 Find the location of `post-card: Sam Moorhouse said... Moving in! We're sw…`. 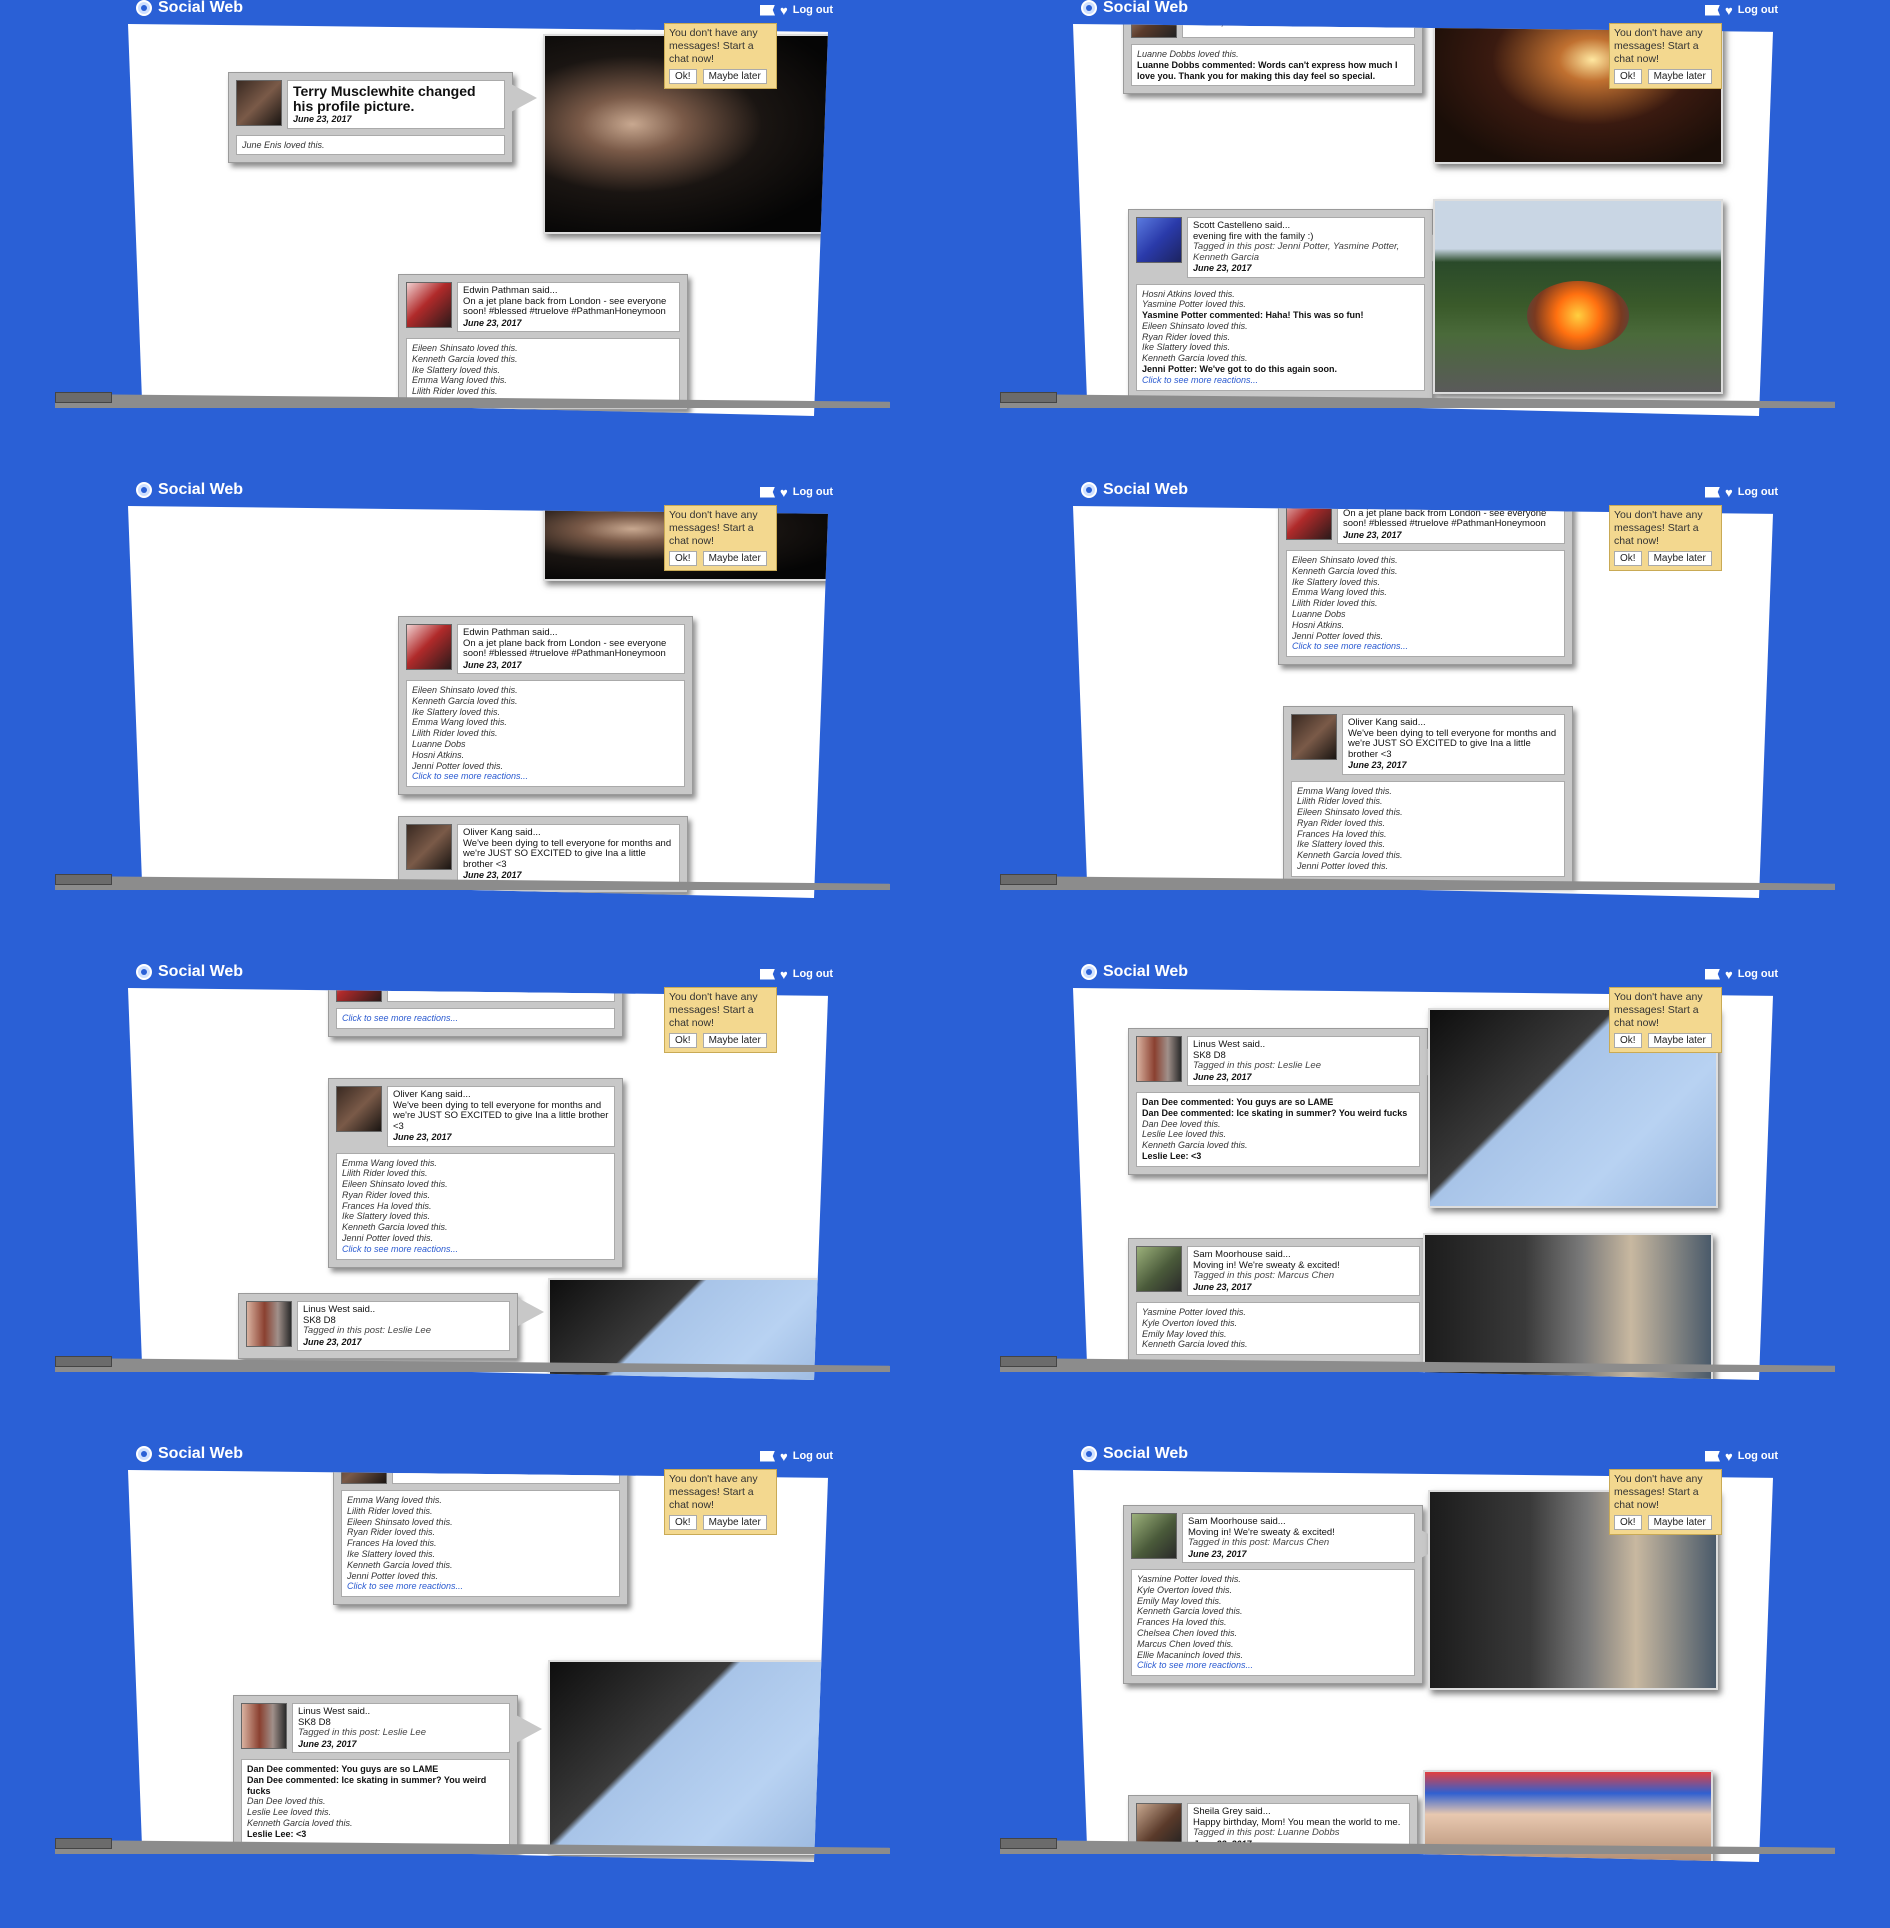

post-card: Sam Moorhouse said... Moving in! We're sw… is located at coordinates (1278, 1301).